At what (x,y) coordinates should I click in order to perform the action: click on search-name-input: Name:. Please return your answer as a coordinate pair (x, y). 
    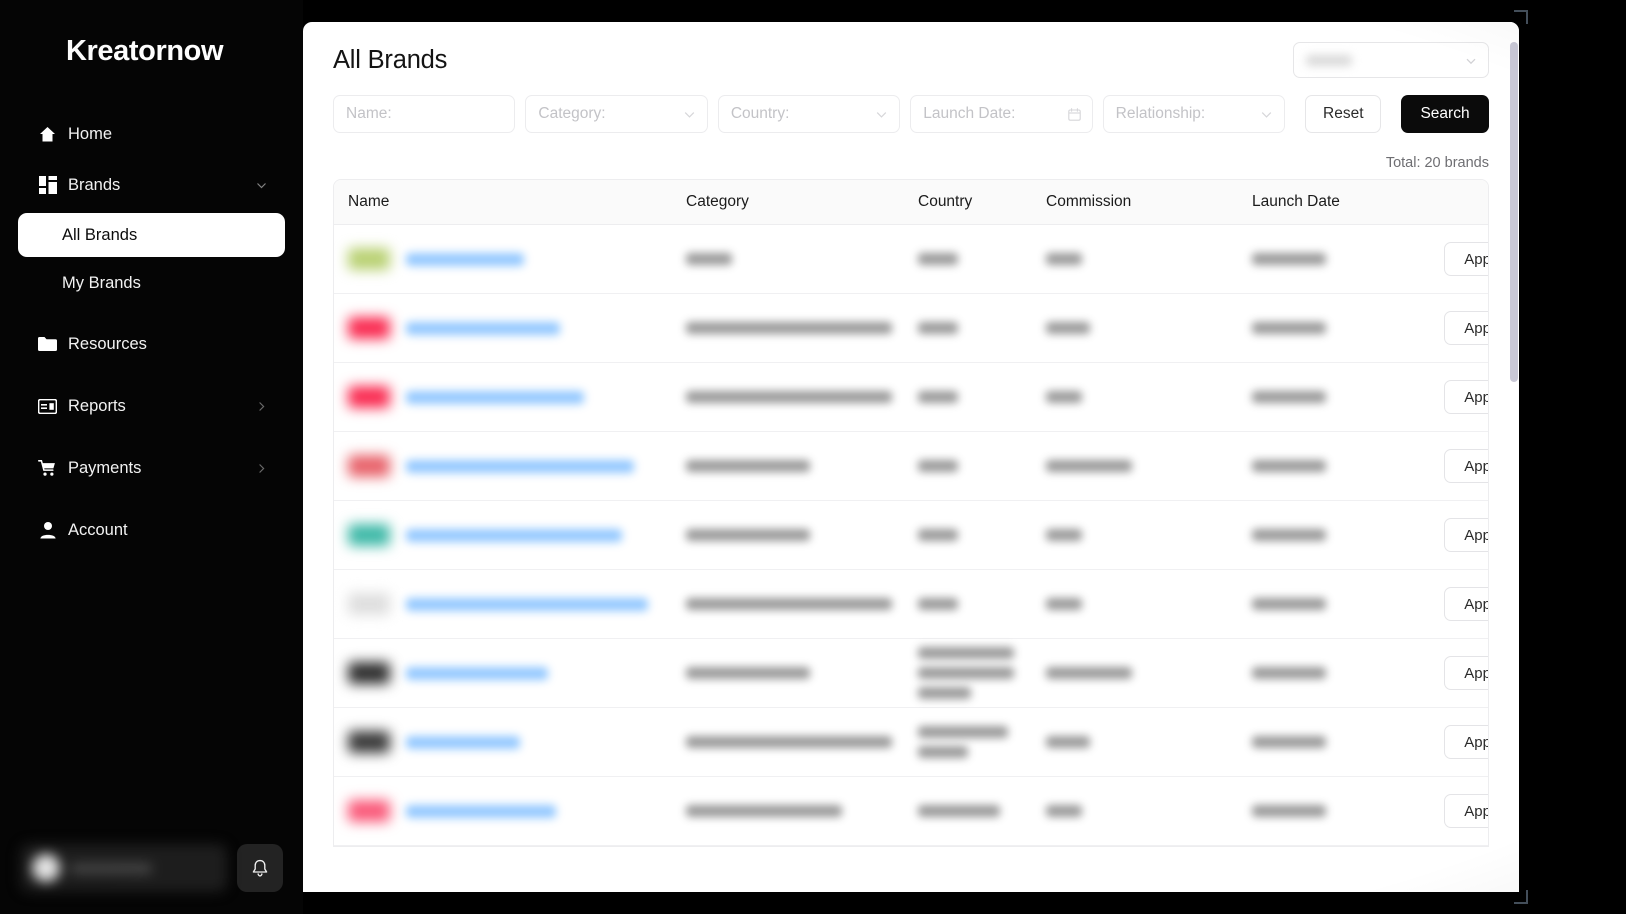
    Looking at the image, I should click on (424, 114).